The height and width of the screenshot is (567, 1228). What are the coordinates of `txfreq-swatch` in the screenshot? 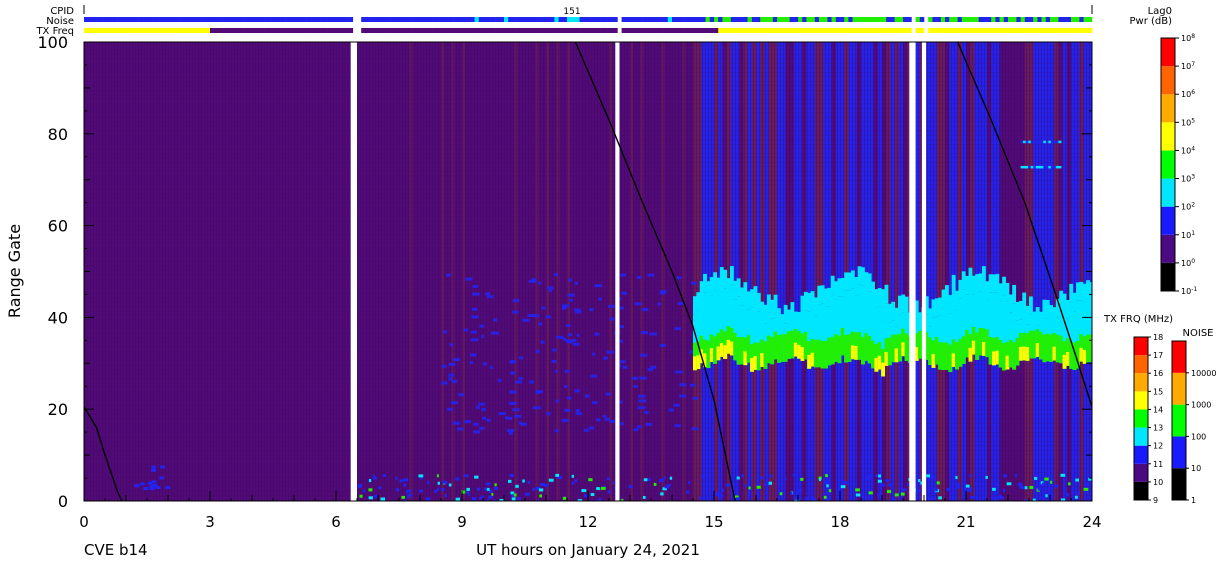 It's located at (1141, 382).